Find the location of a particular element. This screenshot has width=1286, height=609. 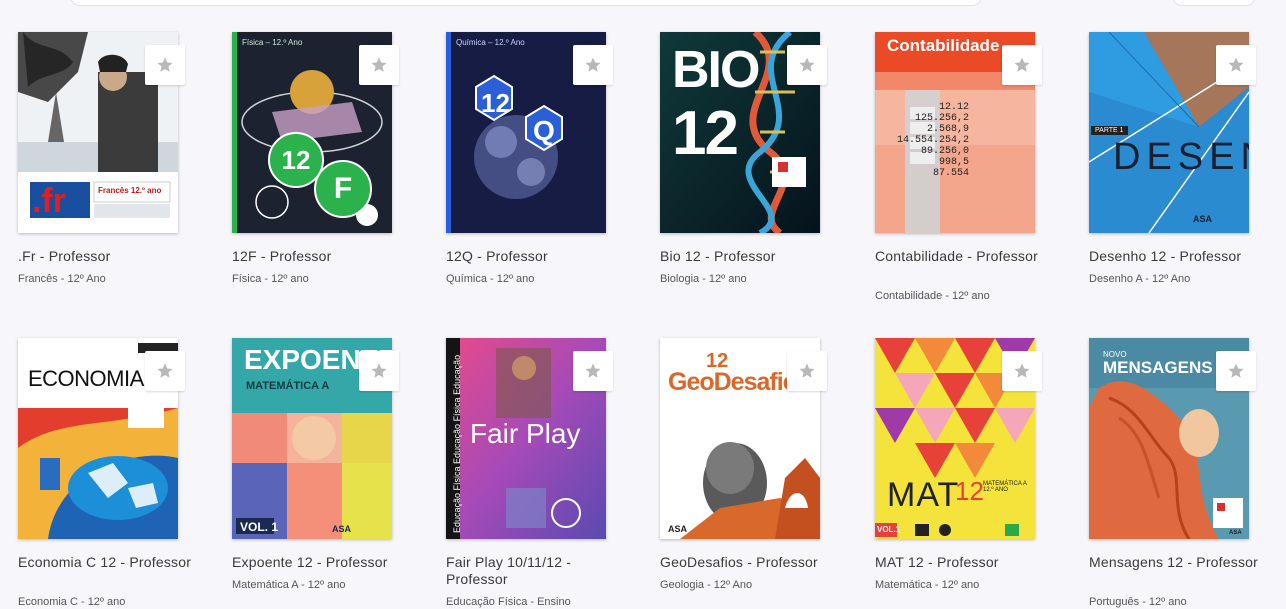

book-title: .Fr - Professor is located at coordinates (105, 256).